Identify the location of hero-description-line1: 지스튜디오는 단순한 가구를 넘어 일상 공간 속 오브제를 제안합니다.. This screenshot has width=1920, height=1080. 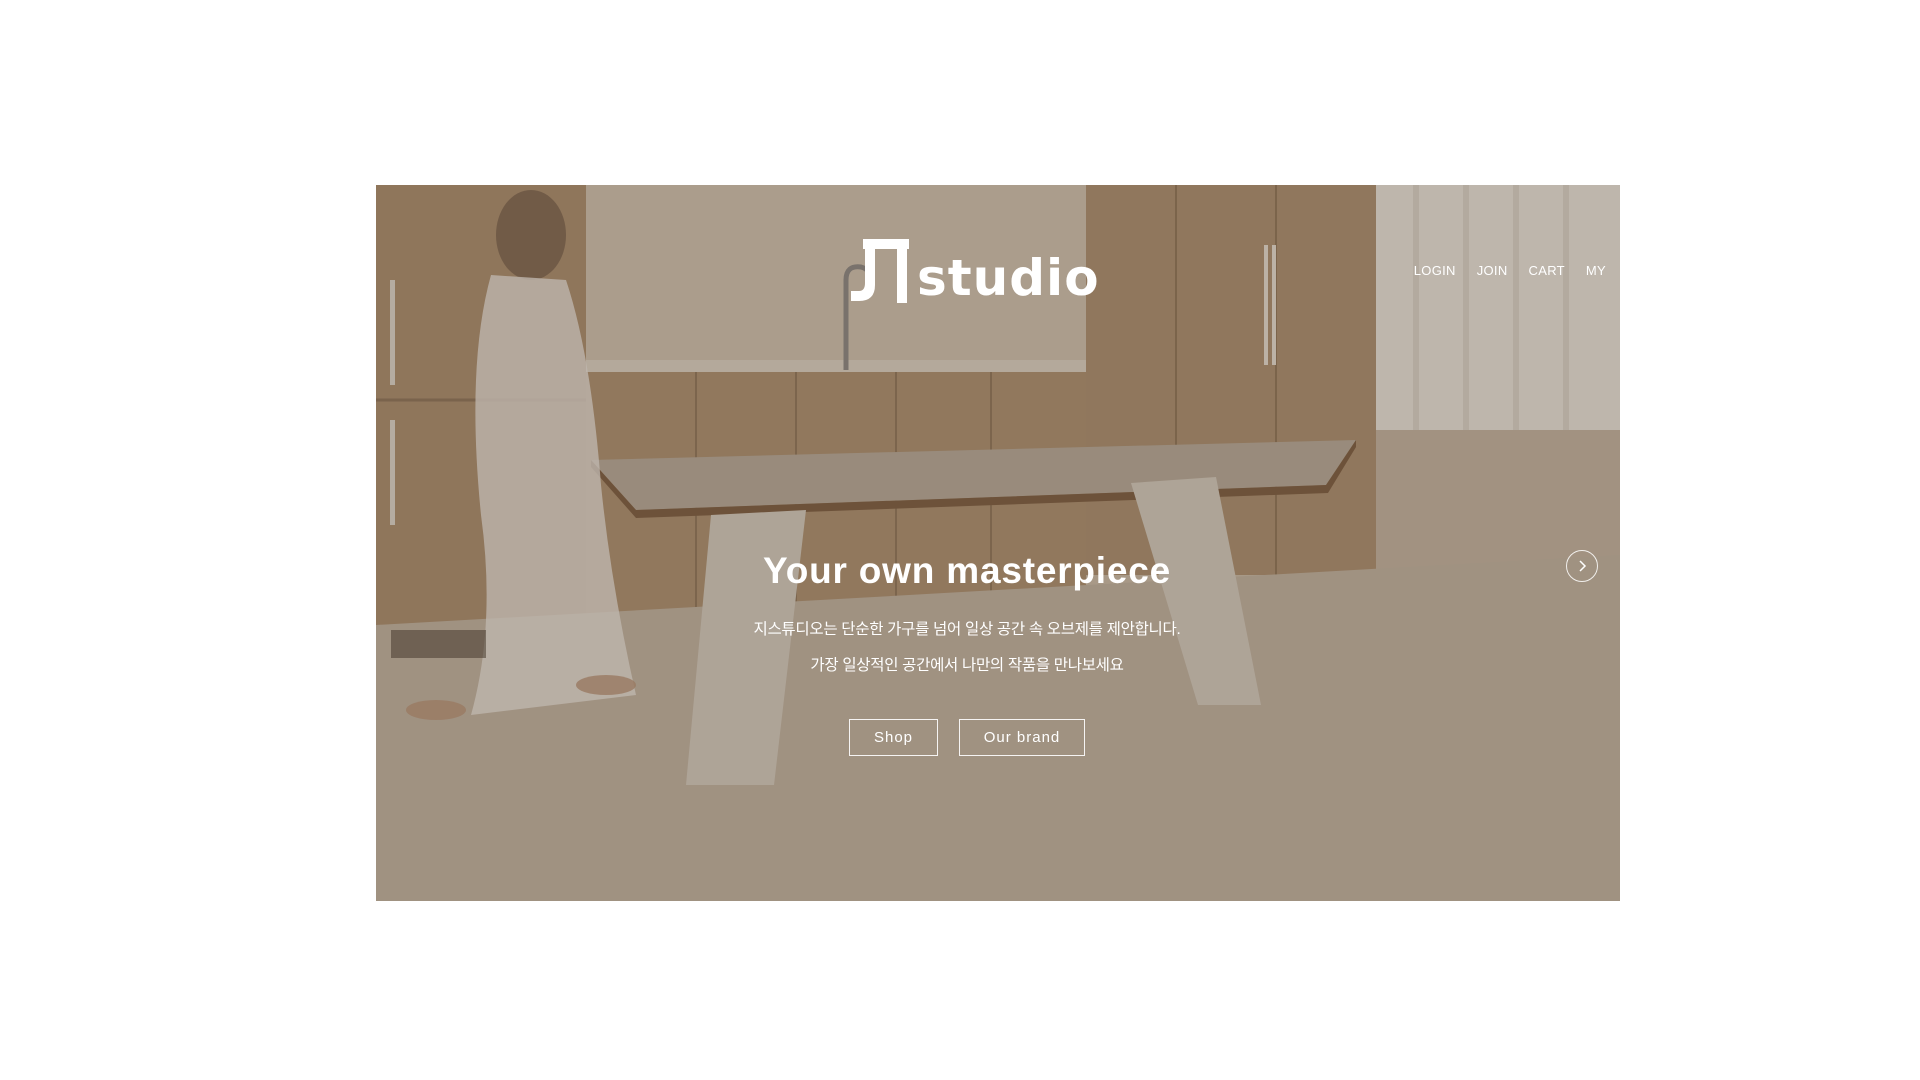
(967, 629).